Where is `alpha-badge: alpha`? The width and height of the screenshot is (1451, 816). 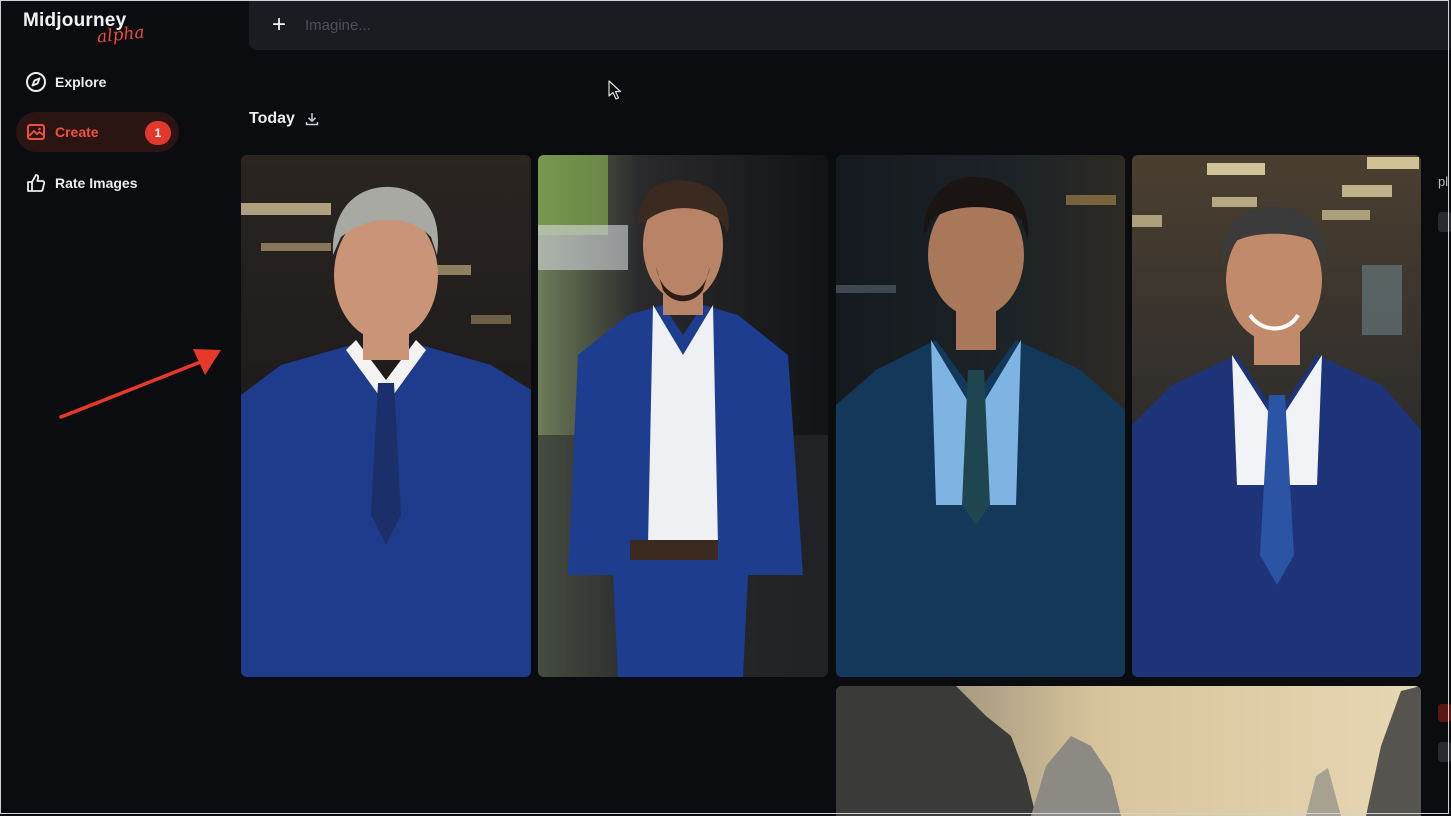
alpha-badge: alpha is located at coordinates (121, 35).